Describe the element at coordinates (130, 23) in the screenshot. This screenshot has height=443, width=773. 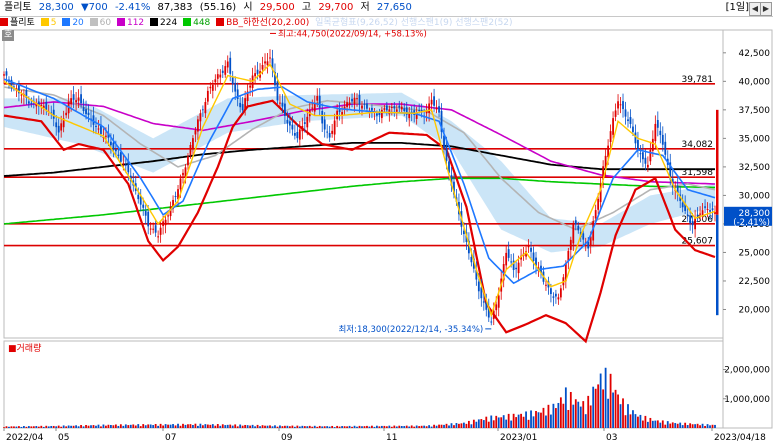
I see `legend-ma112: 112` at that location.